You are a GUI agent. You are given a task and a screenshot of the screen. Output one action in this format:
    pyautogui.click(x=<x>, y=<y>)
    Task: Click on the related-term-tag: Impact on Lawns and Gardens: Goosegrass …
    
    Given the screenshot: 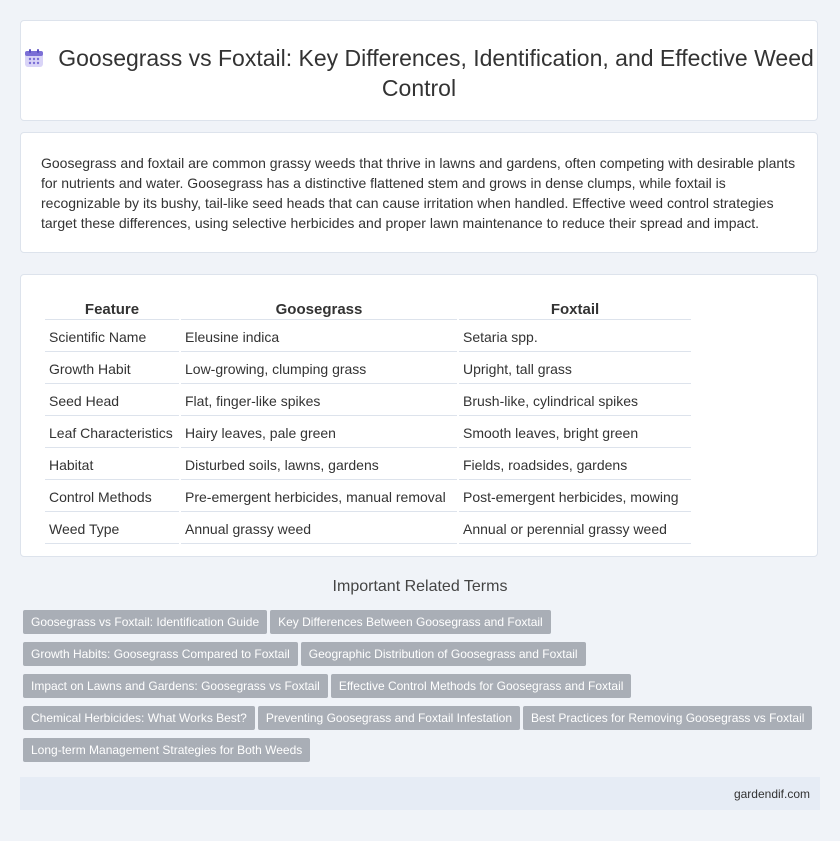 What is the action you would take?
    pyautogui.click(x=175, y=686)
    